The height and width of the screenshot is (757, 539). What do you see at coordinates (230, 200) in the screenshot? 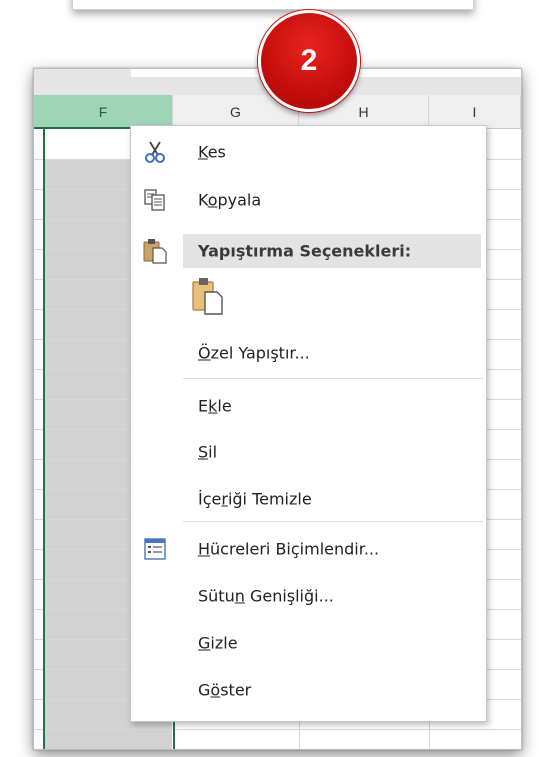
I see `menu-item-label: Kopyala` at bounding box center [230, 200].